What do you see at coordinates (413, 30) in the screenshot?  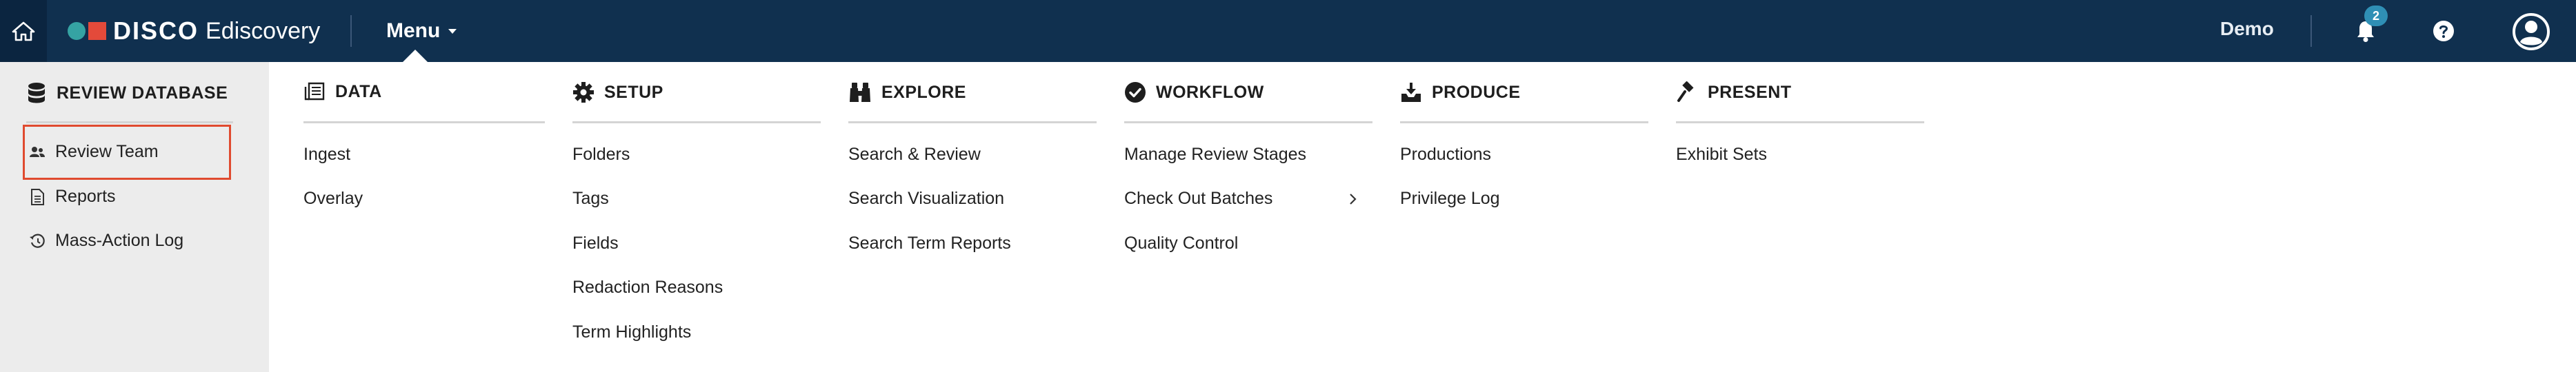 I see `menu-label: Menu` at bounding box center [413, 30].